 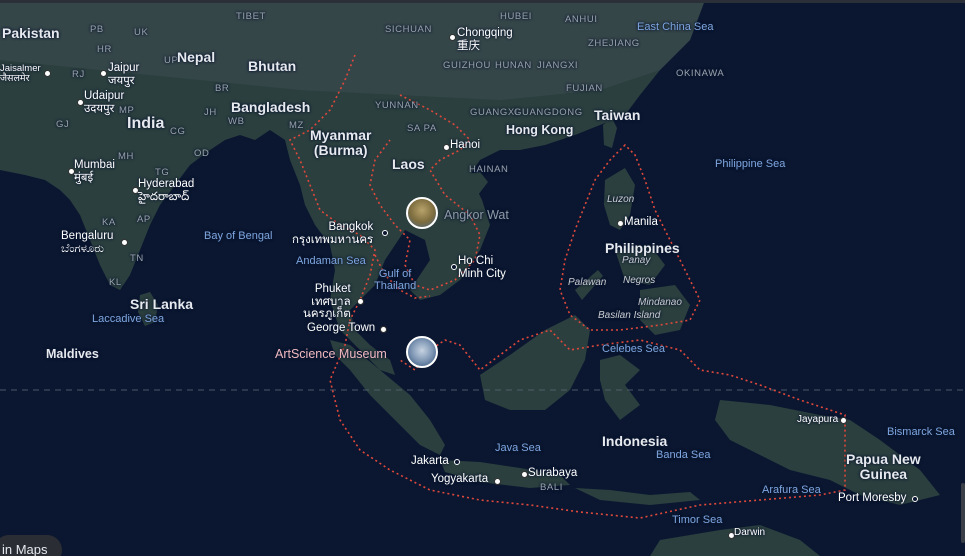 I want to click on city-label-manila: Manila, so click(x=641, y=222).